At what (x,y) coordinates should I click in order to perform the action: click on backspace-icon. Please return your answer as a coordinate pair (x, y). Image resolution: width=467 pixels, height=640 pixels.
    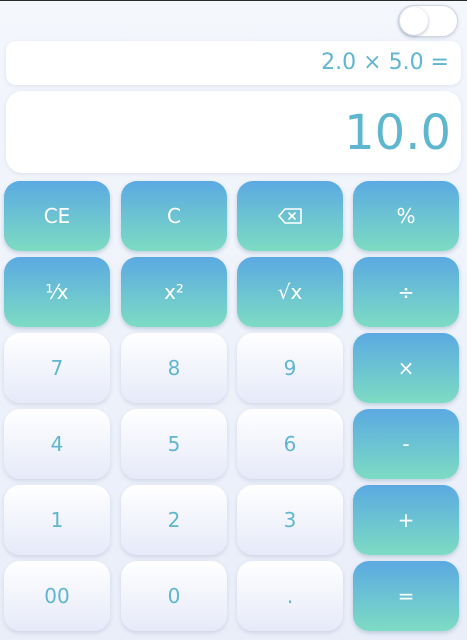
    Looking at the image, I should click on (290, 216).